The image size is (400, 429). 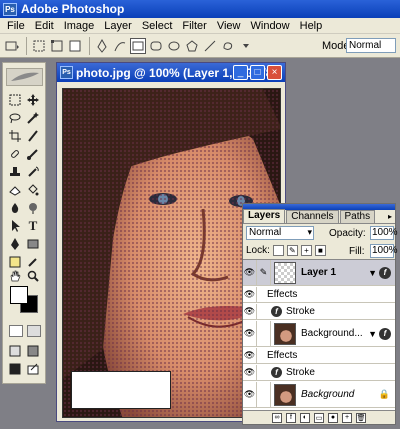 I want to click on tool-preset-icon, so click(x=12, y=46).